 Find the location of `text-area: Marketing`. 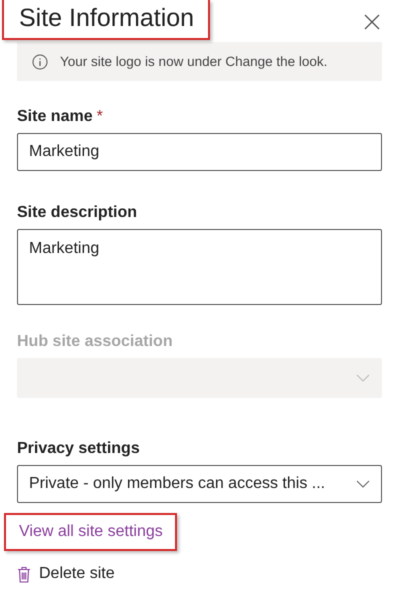

text-area: Marketing is located at coordinates (199, 267).